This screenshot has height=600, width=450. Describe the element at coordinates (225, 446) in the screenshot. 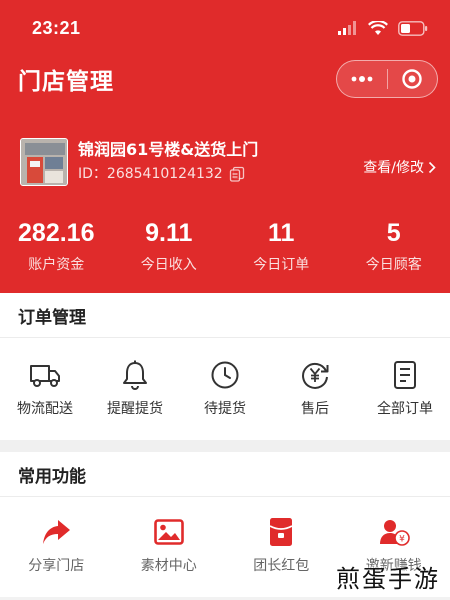

I see `section-divider` at that location.